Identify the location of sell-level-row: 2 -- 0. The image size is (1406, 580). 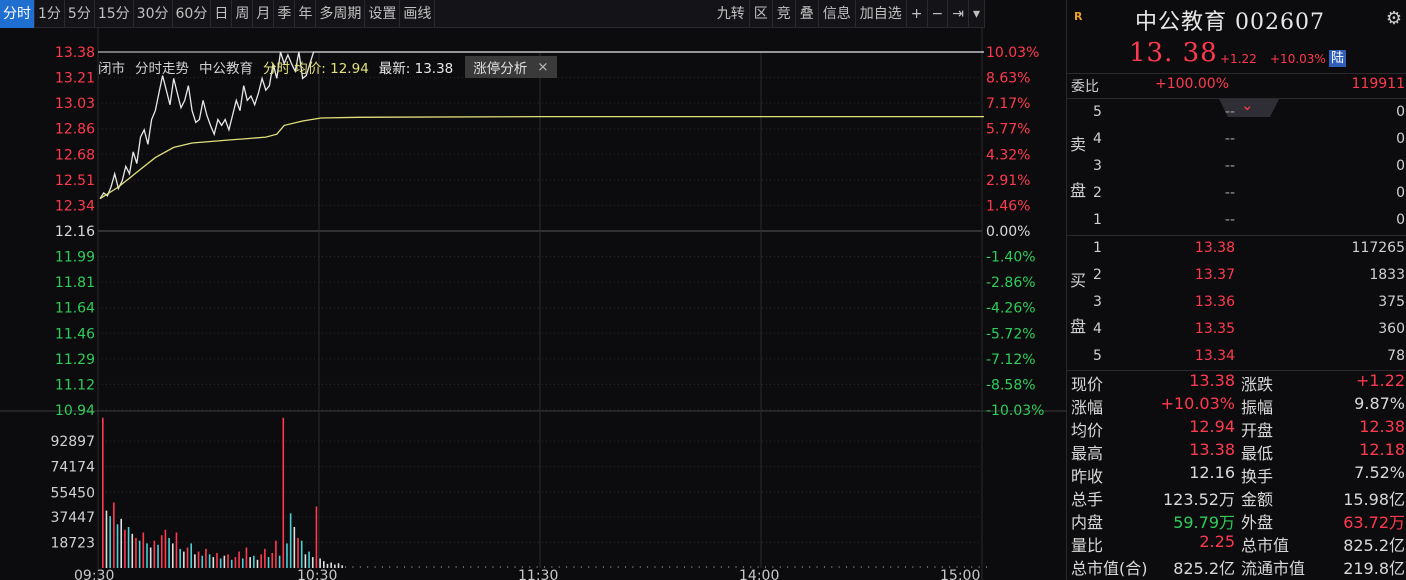
(1236, 194).